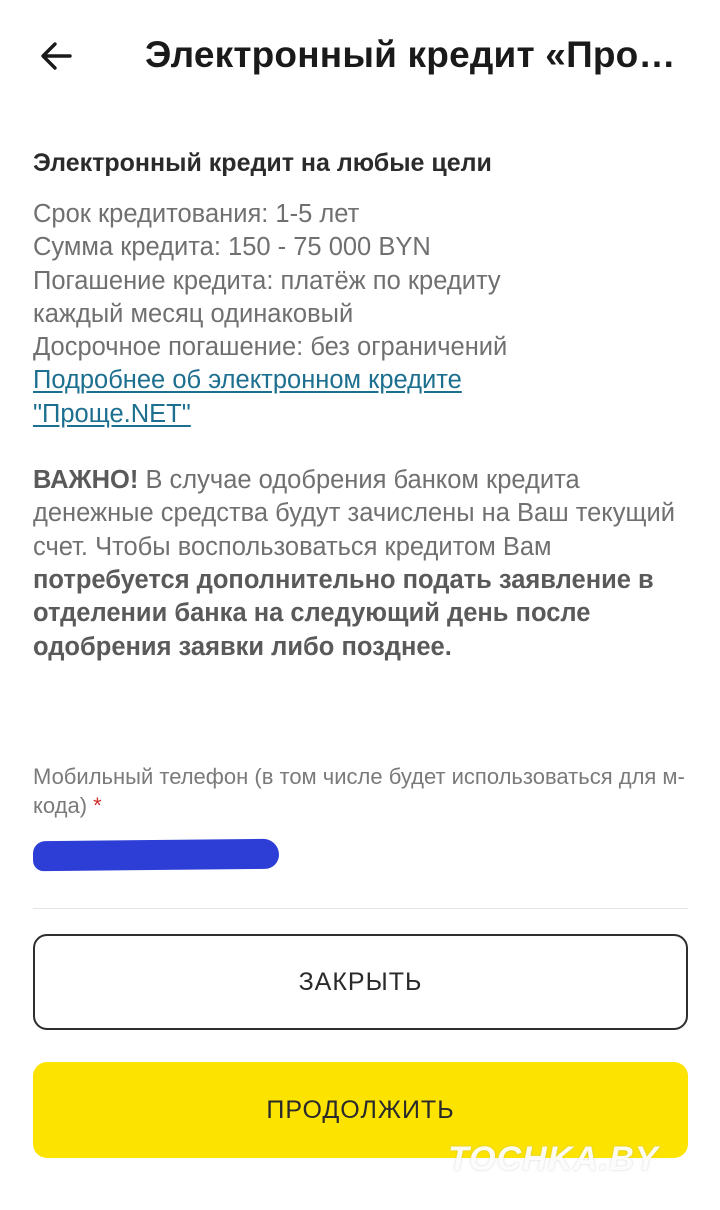  Describe the element at coordinates (360, 1109) in the screenshot. I see `continue-button-label: ПРОДОЛЖИТЬ` at that location.